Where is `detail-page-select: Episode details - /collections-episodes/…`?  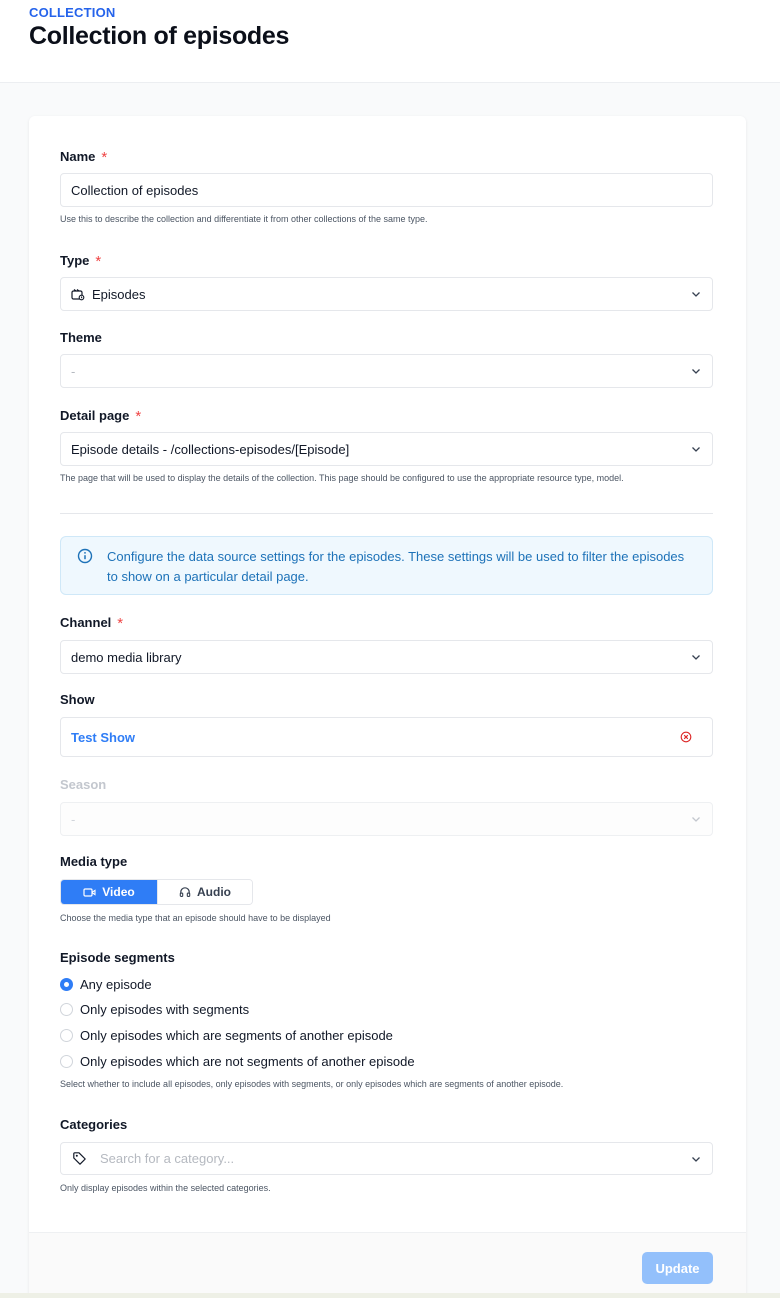
detail-page-select: Episode details - /collections-episodes/… is located at coordinates (386, 449).